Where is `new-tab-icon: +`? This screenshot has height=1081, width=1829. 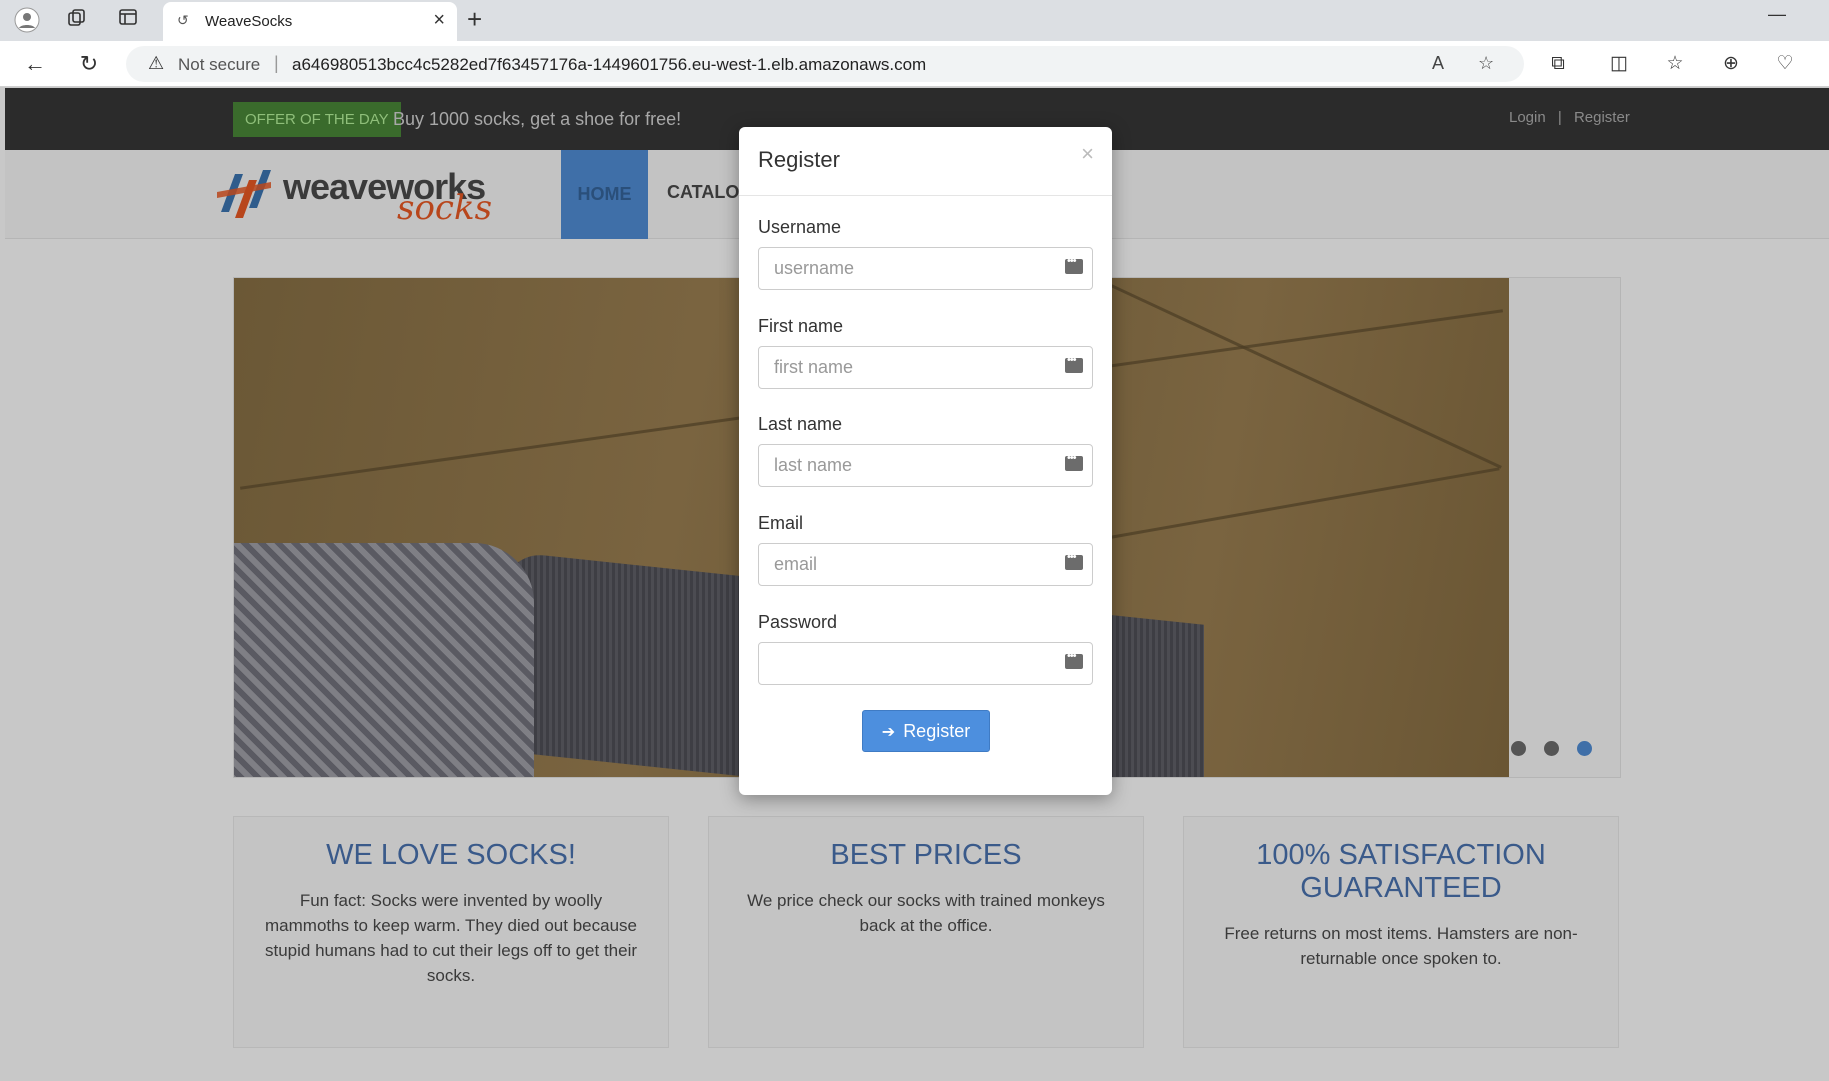 new-tab-icon: + is located at coordinates (474, 19).